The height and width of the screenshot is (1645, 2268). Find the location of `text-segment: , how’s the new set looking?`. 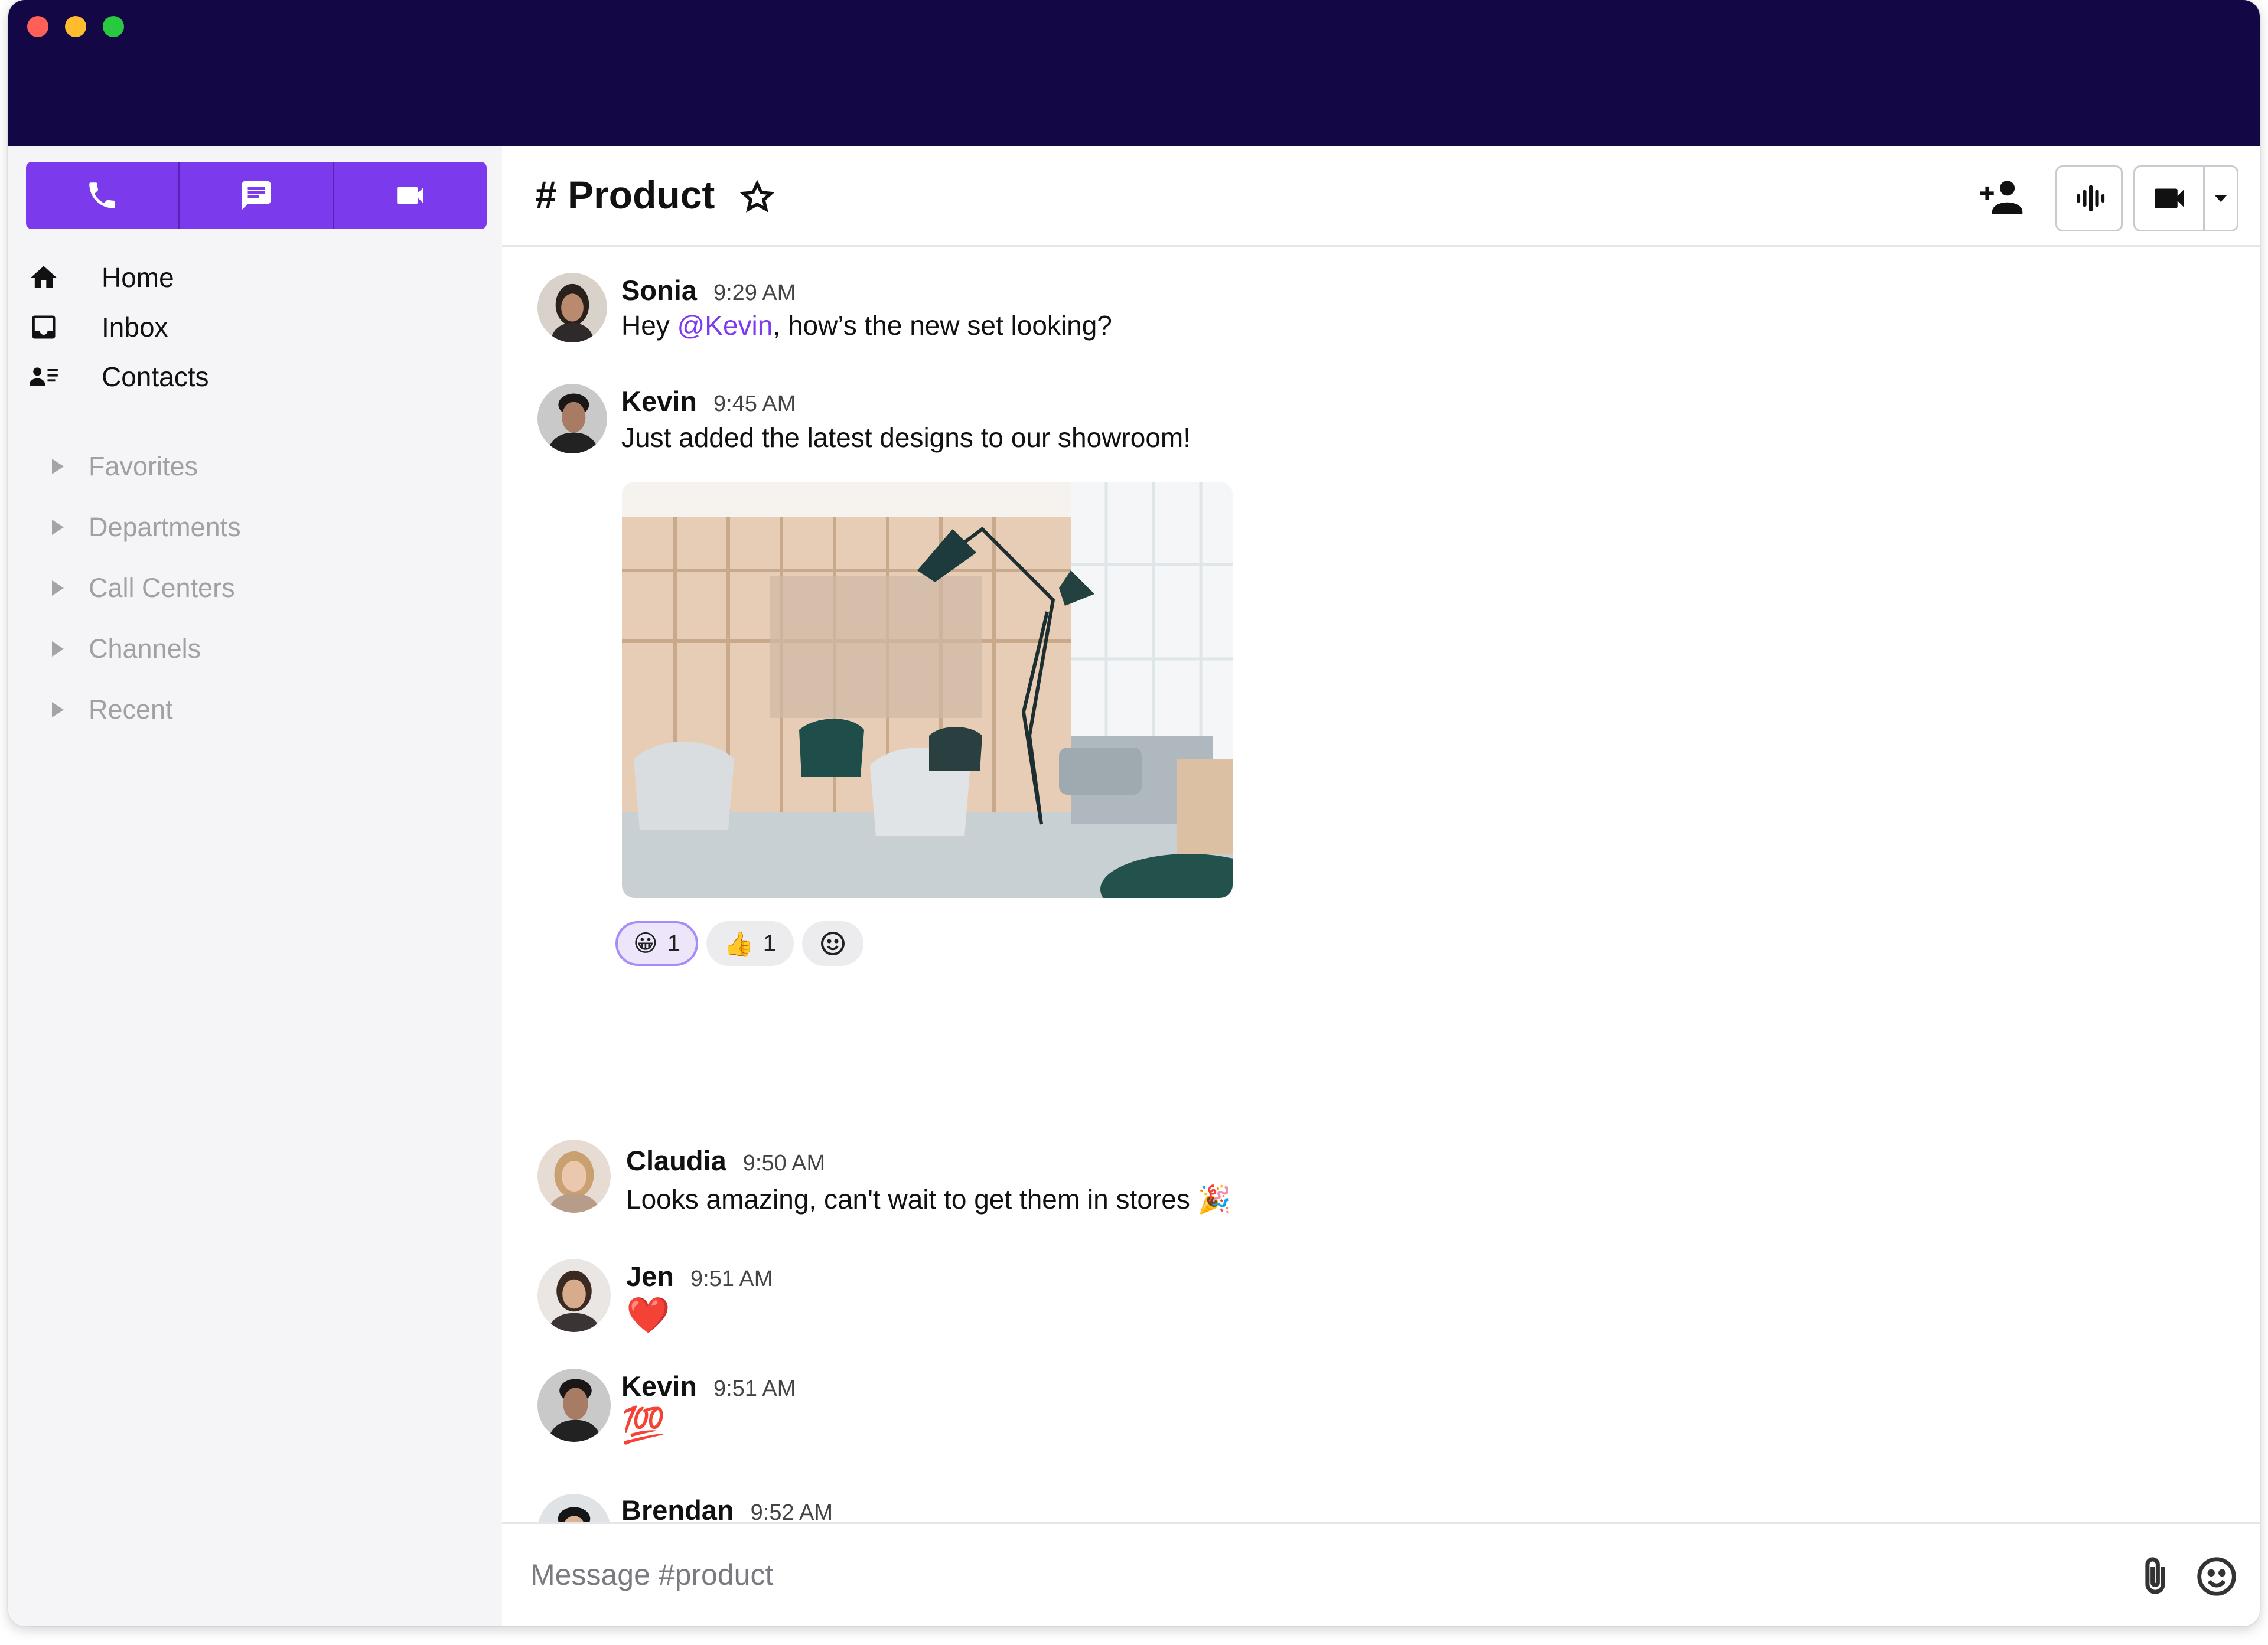

text-segment: , how’s the new set looking? is located at coordinates (942, 325).